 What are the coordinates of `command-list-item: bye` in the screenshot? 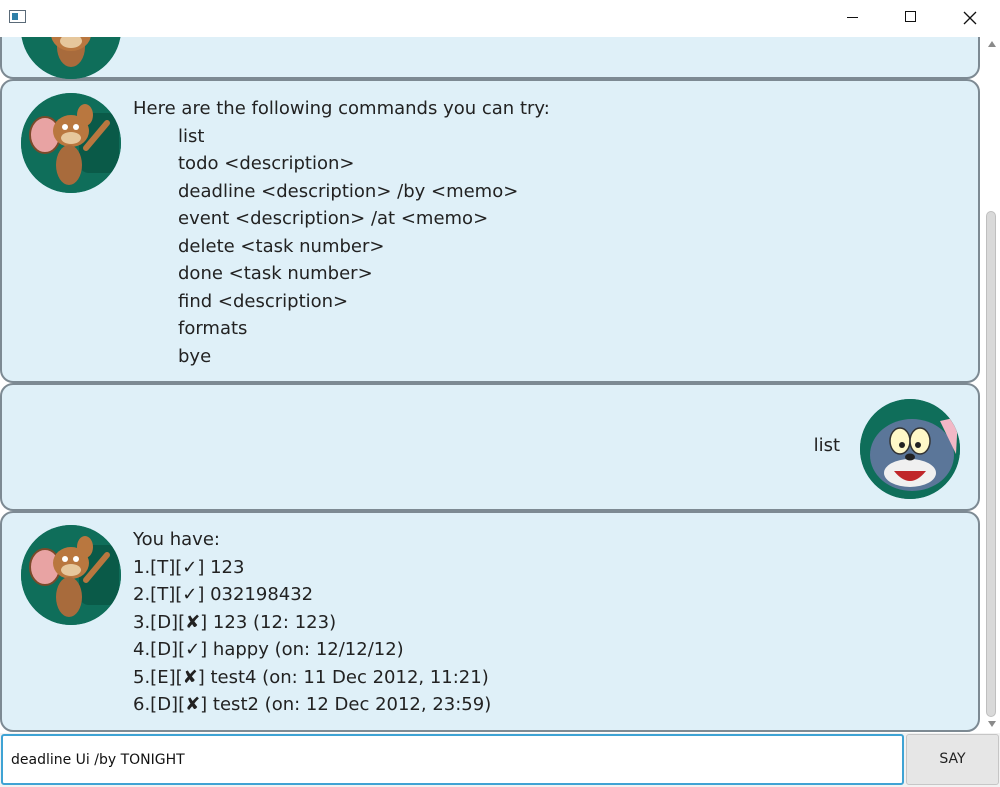 It's located at (195, 356).